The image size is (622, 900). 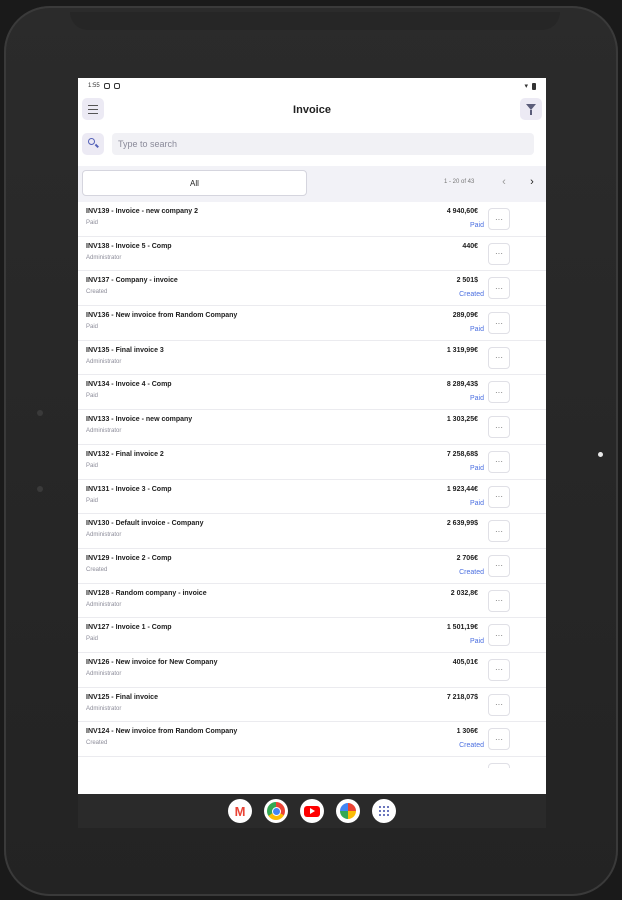 I want to click on invoice-amount: 289,09€, so click(x=465, y=316).